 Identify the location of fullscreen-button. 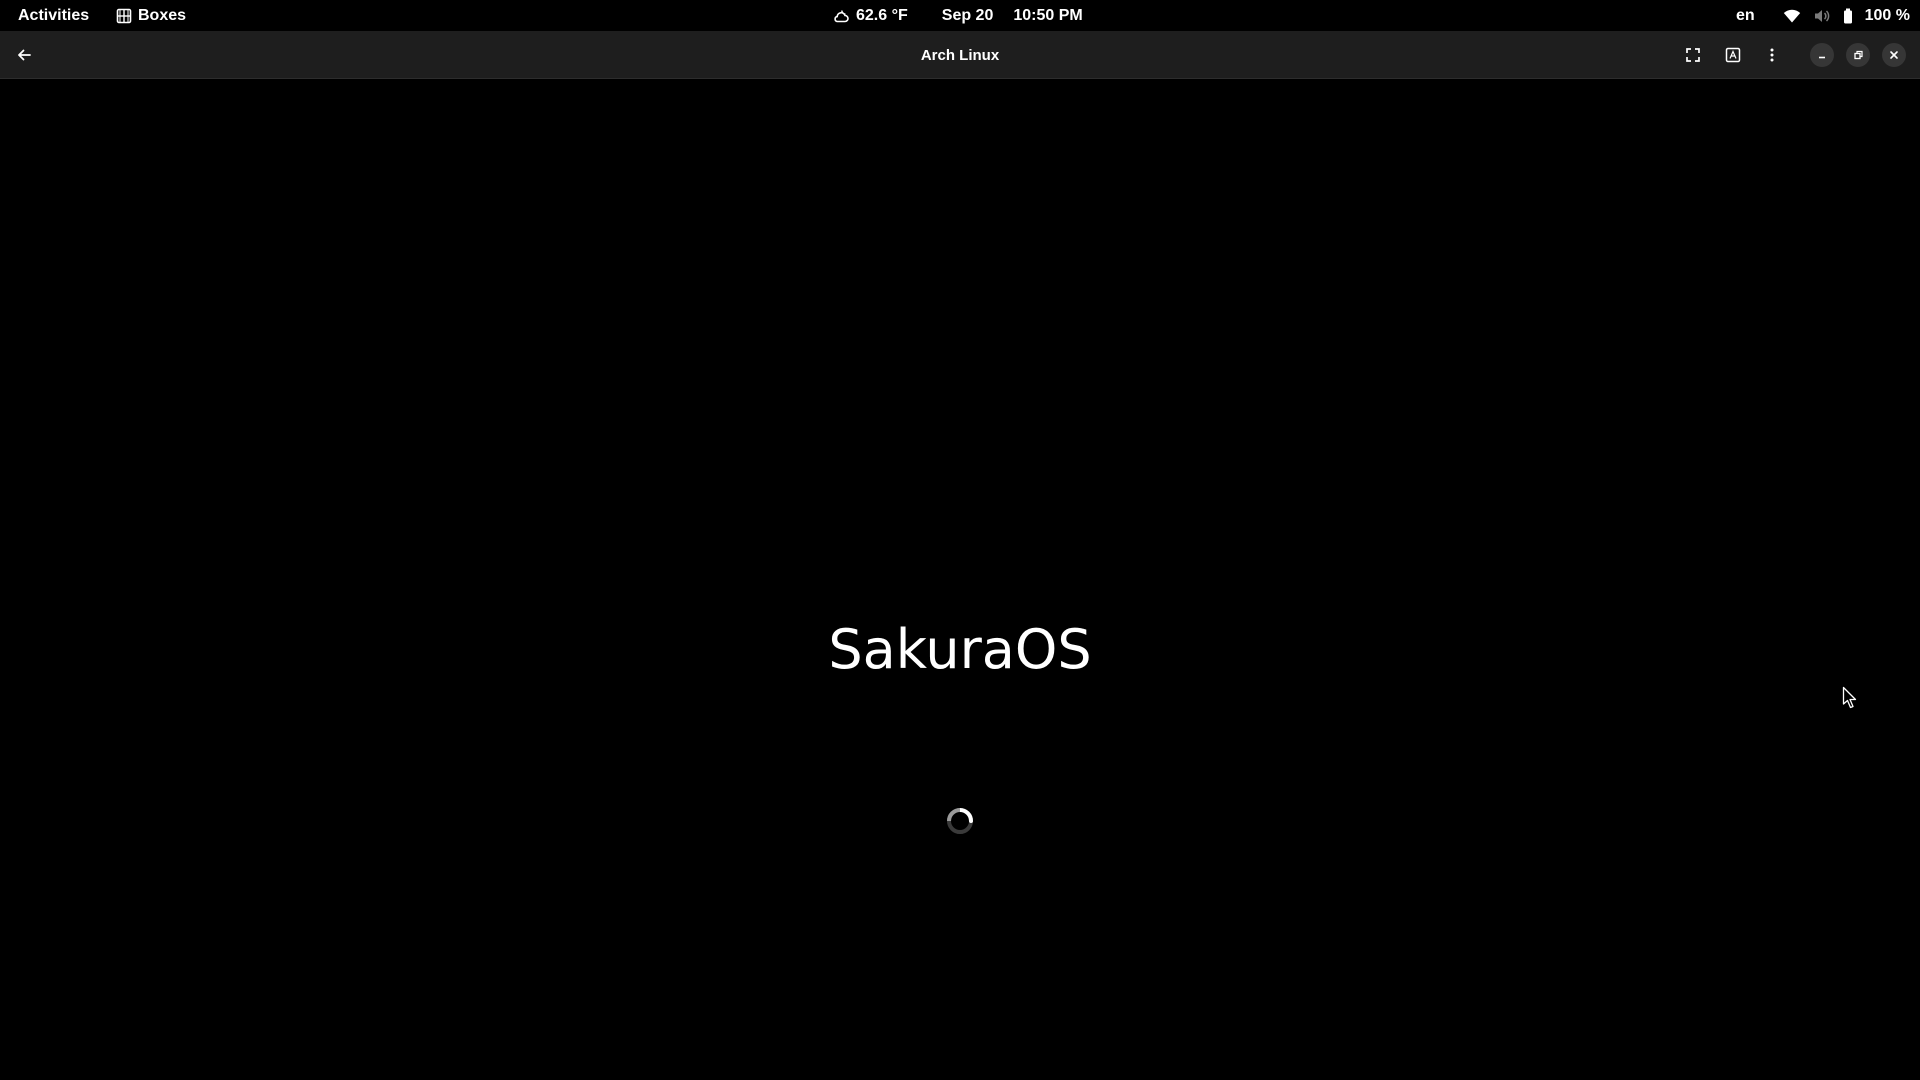
(1693, 55).